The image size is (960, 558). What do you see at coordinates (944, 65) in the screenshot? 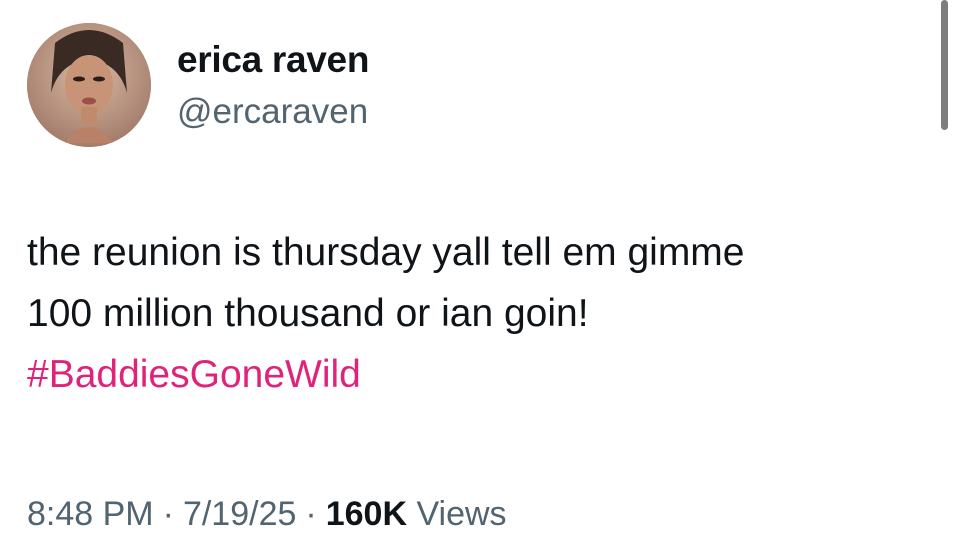
I see `scrollbar` at bounding box center [944, 65].